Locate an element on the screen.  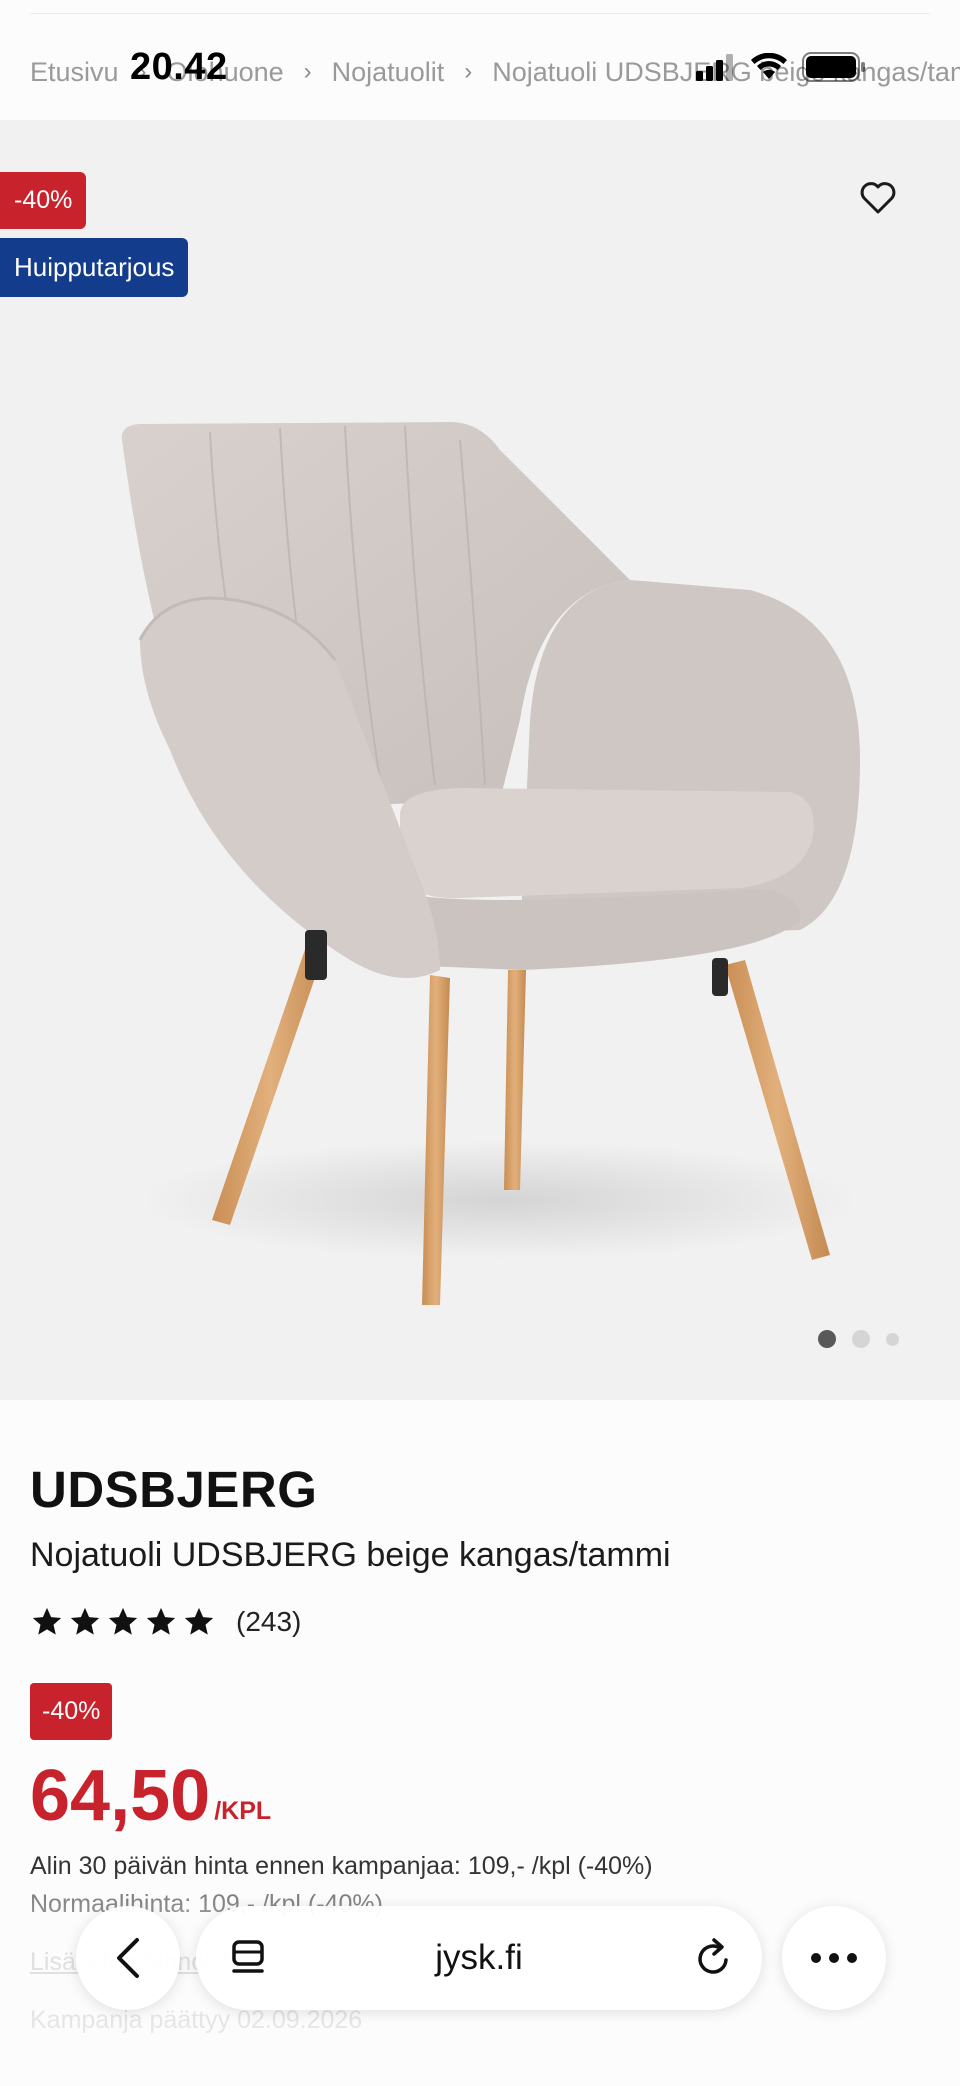
status-icons is located at coordinates (781, 67).